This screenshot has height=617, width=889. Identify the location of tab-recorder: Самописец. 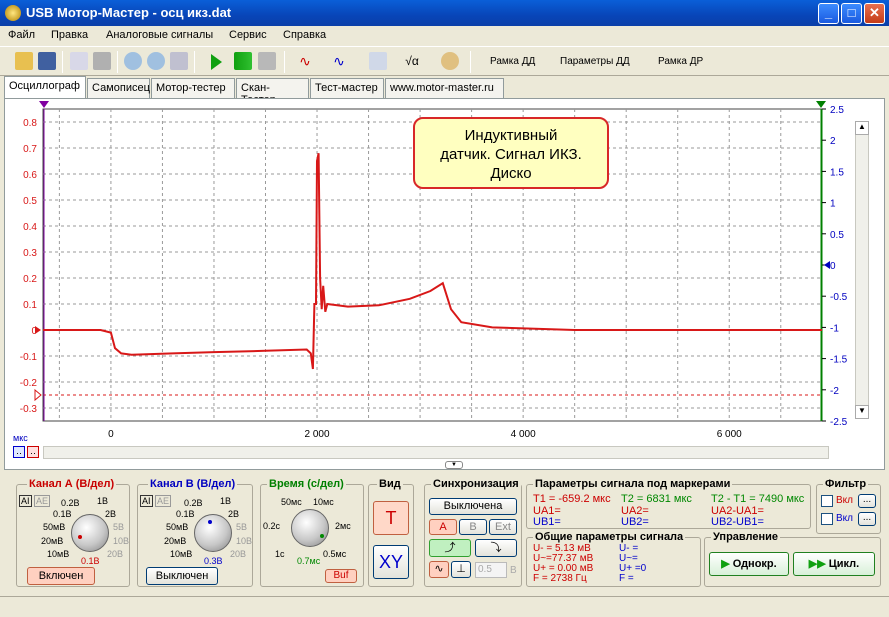
(118, 88).